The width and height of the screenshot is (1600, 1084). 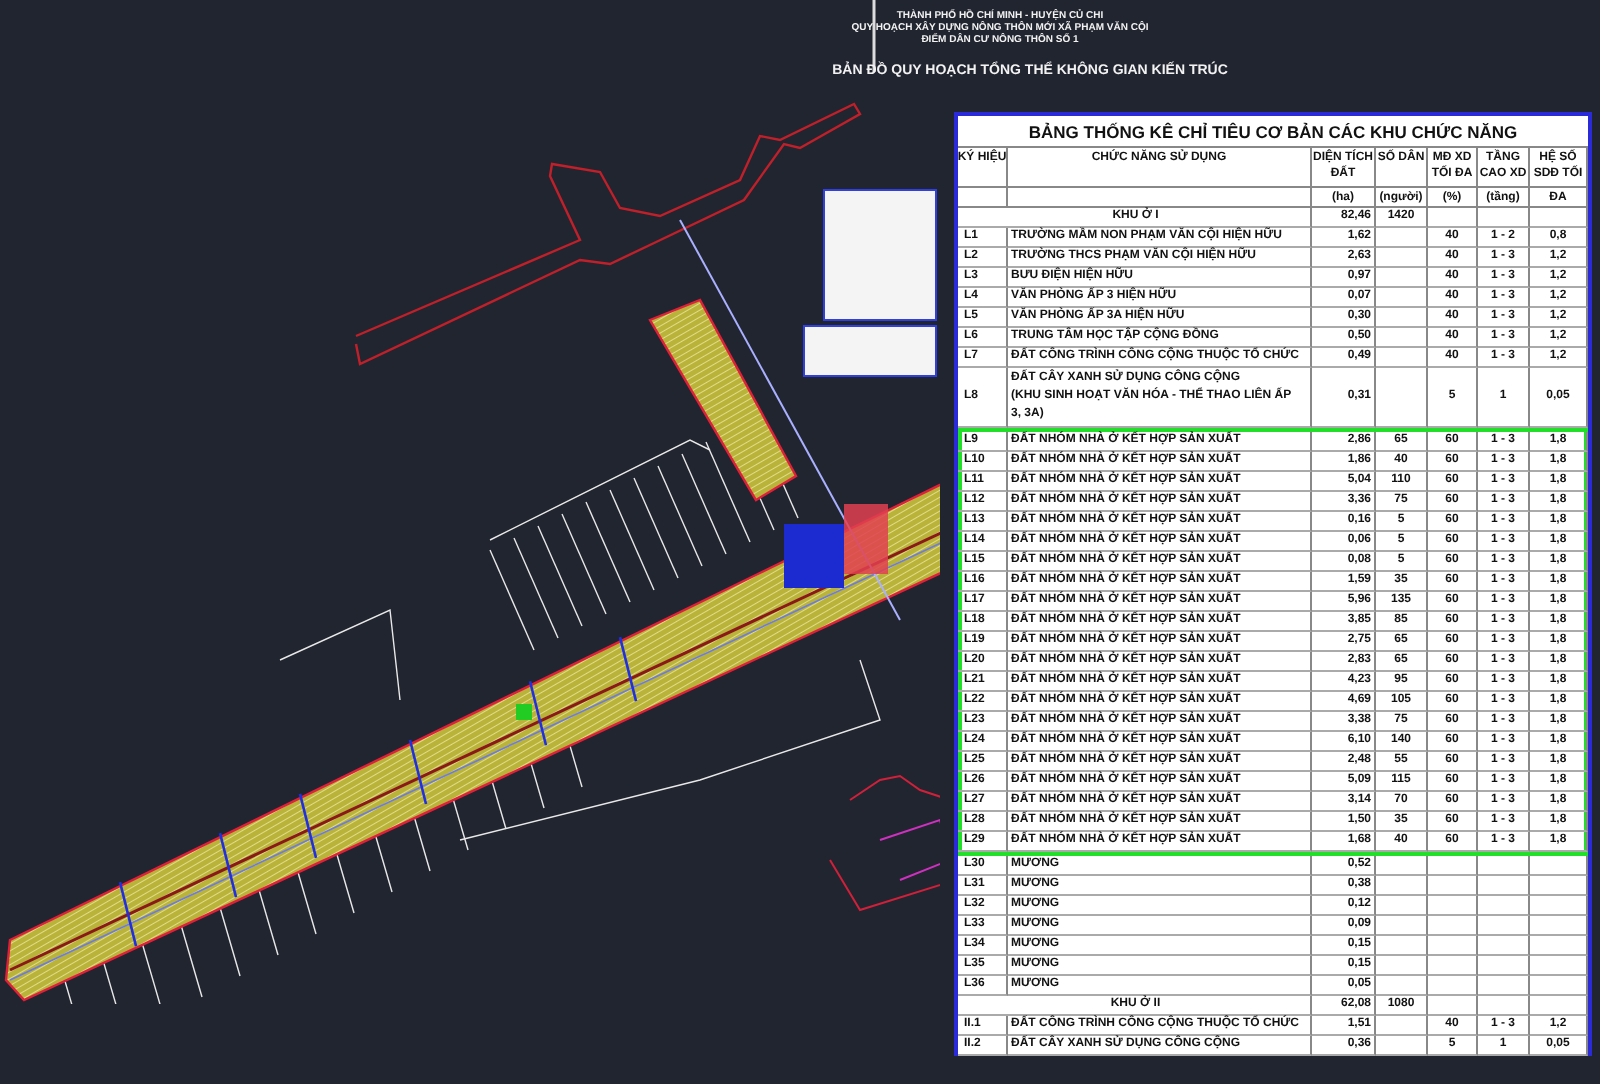 I want to click on table-title: BẢNG THỐNG KÊ CHỈ TIÊU CƠ BẢN CÁC KHU CHỨC NĂNG, so click(x=1273, y=132).